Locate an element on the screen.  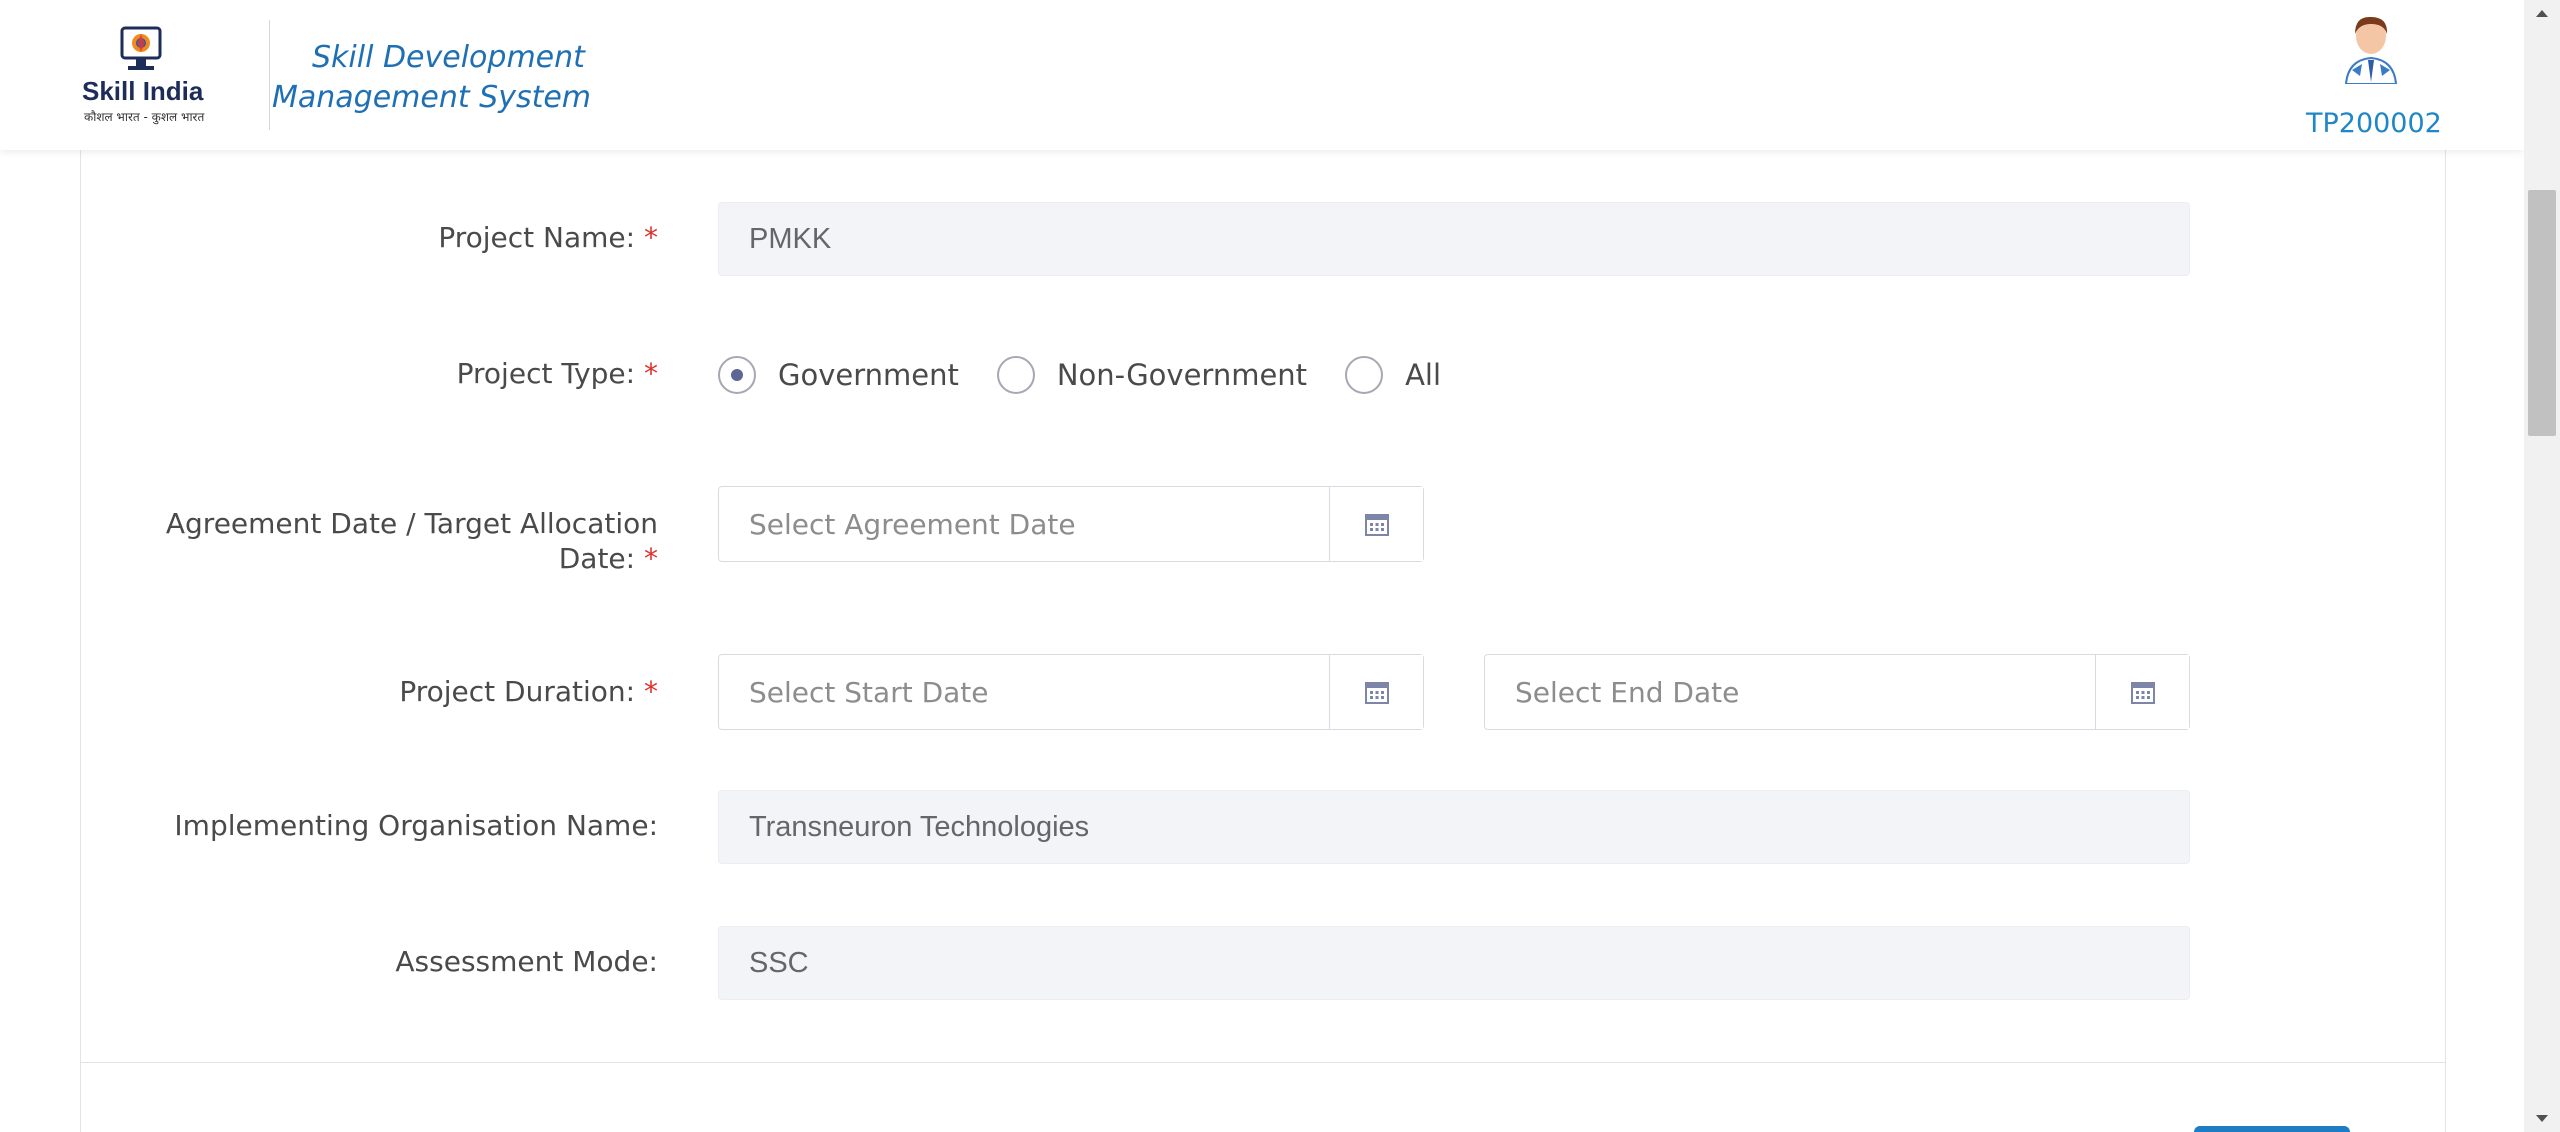
assessment-mode-label: Assessment Mode: is located at coordinates (398, 961).